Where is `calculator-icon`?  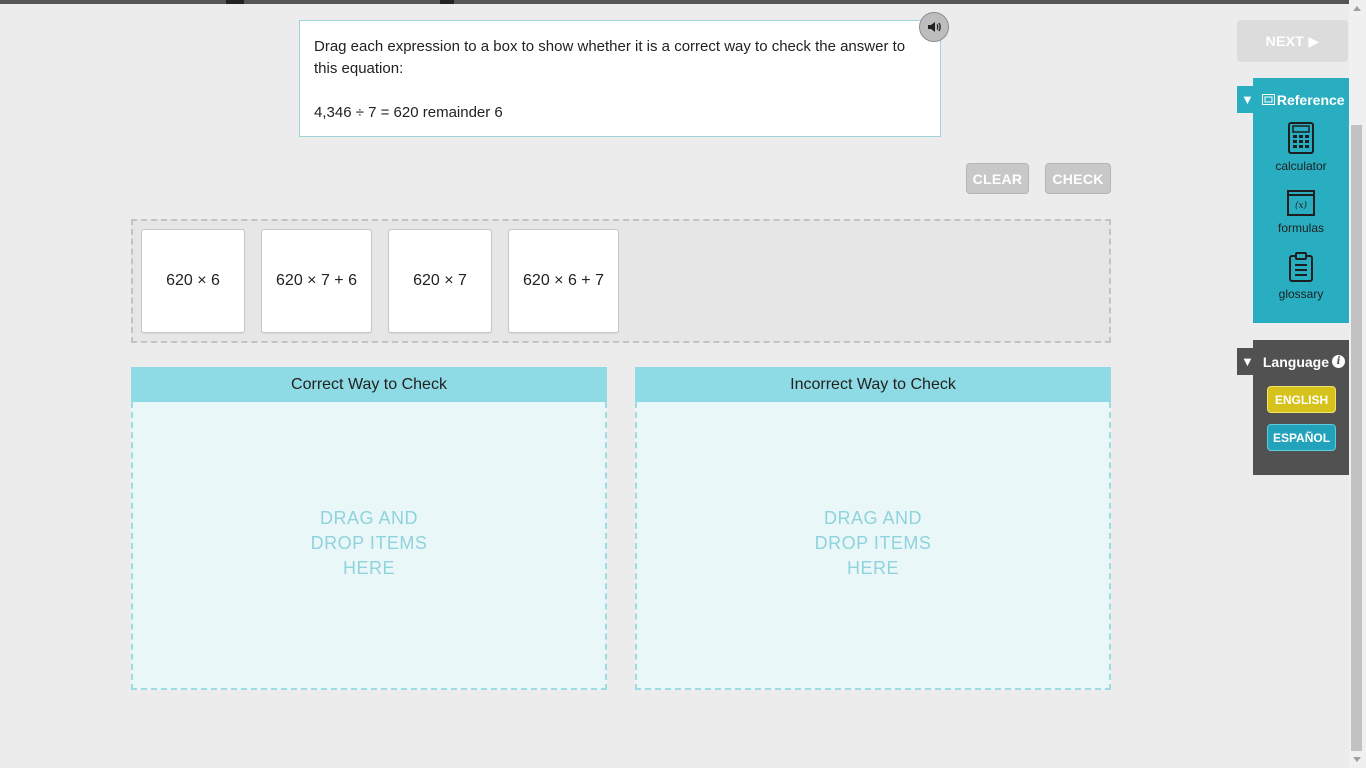 calculator-icon is located at coordinates (1301, 138).